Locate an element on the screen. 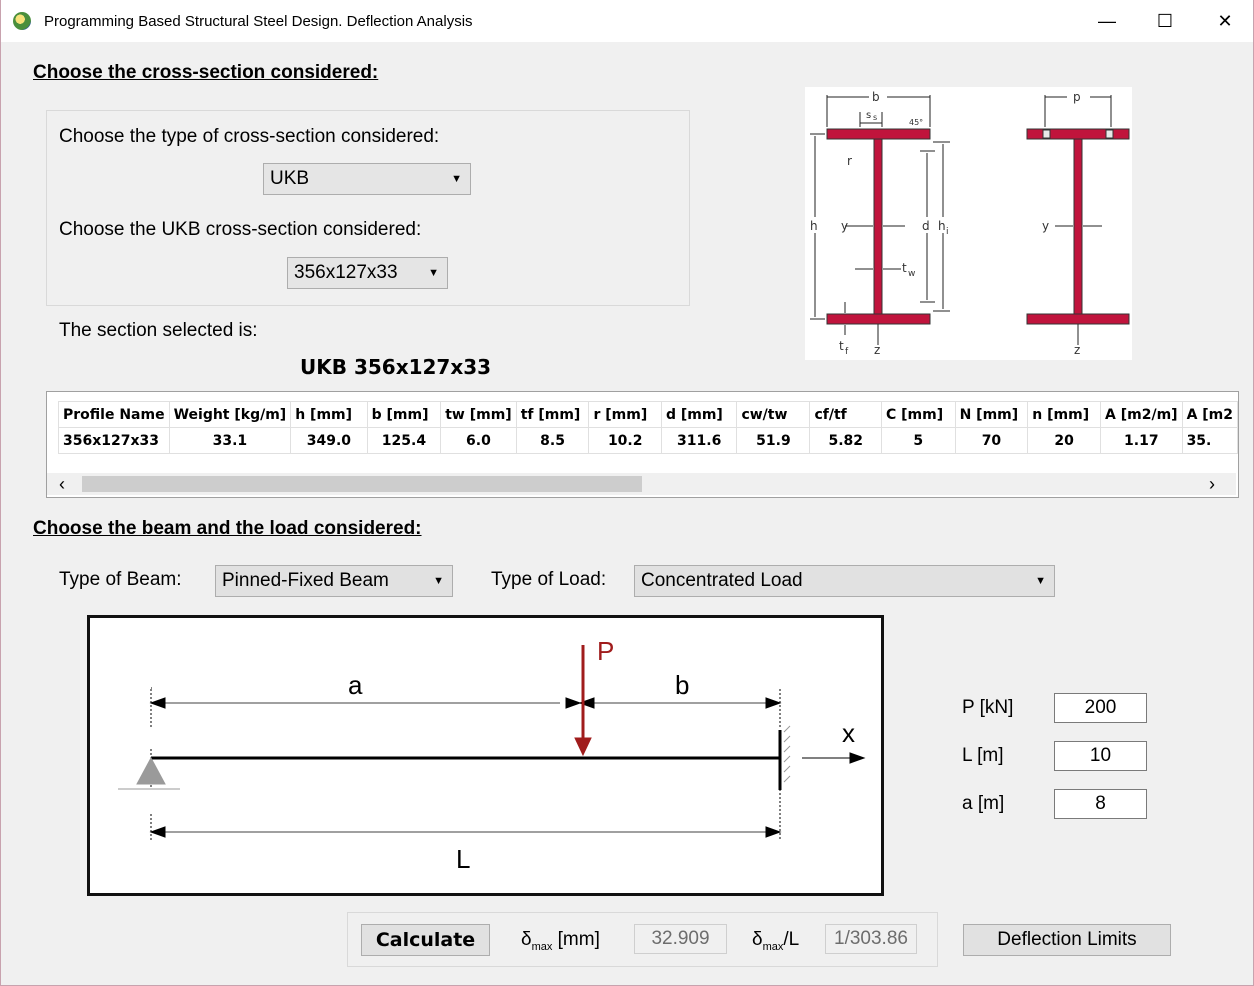  column-header: cf/tf is located at coordinates (845, 414).